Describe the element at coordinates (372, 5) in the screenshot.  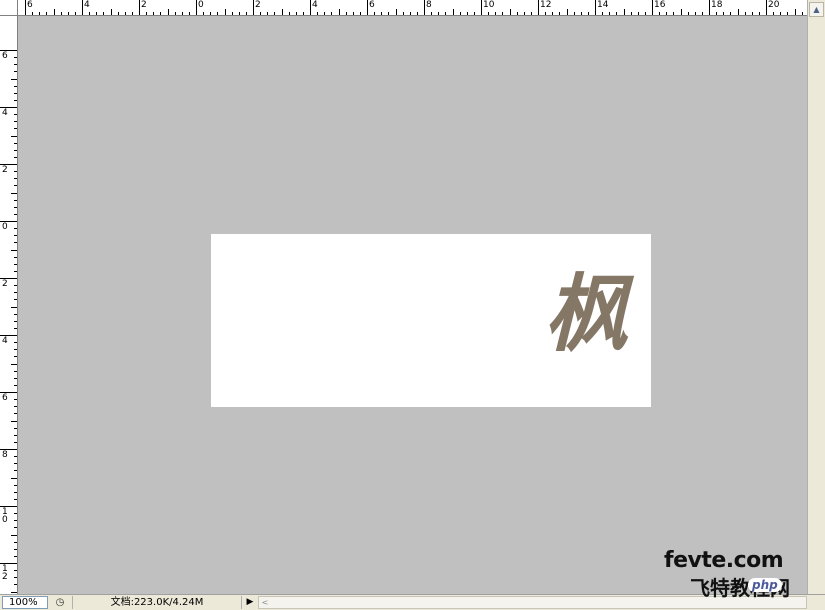
I see `ruler-label: 6` at that location.